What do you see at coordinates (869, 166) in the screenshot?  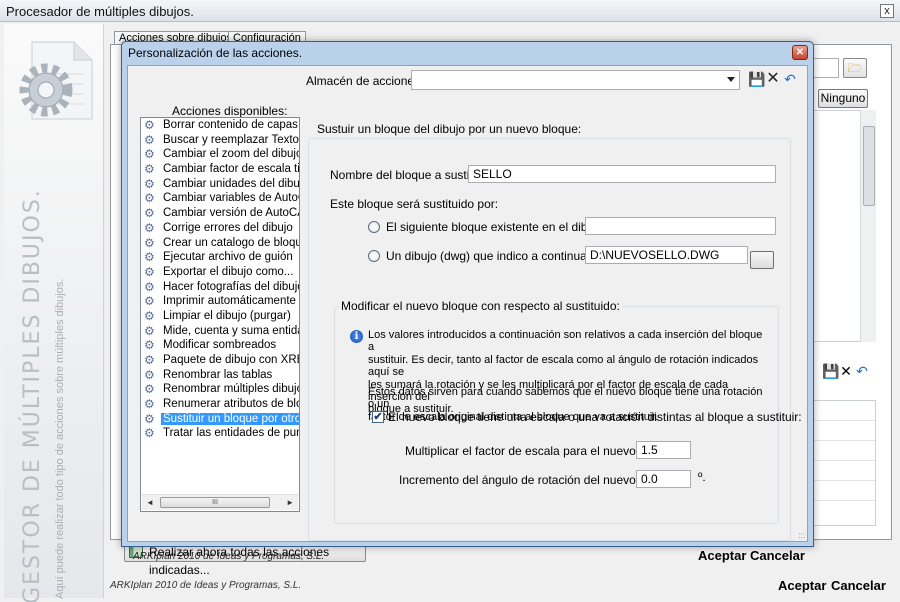 I see `outer-scroll-thumb` at bounding box center [869, 166].